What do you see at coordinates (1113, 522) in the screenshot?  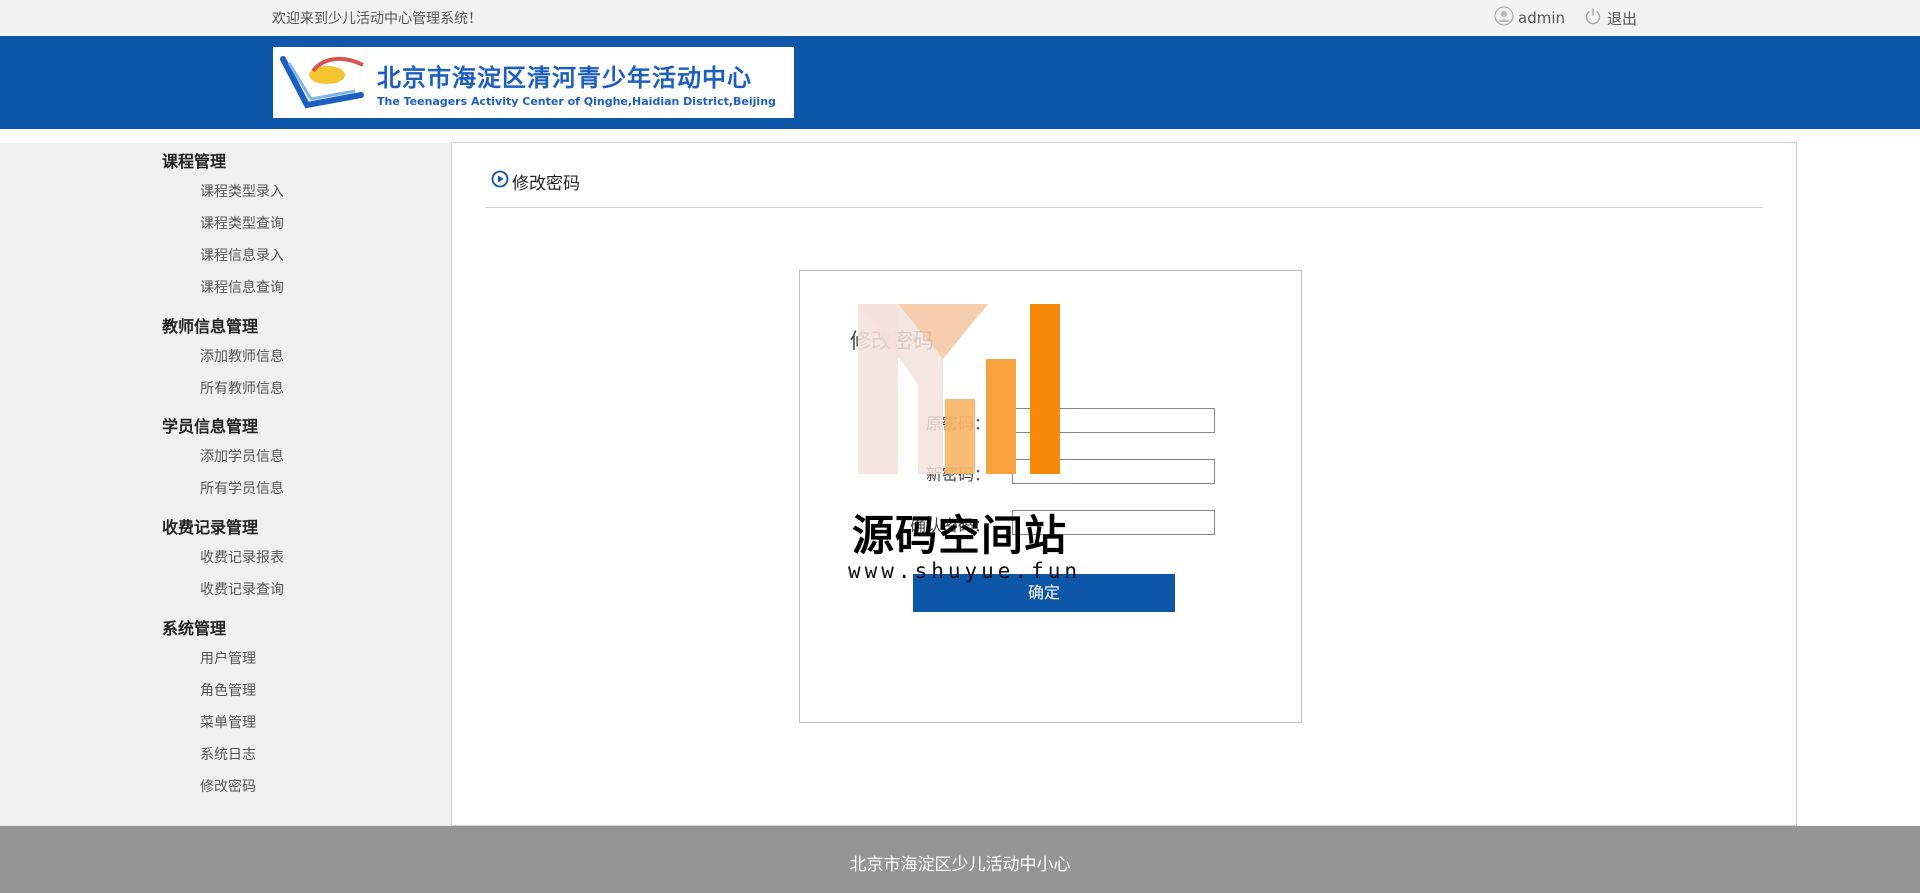 I see `confirm-password-field` at bounding box center [1113, 522].